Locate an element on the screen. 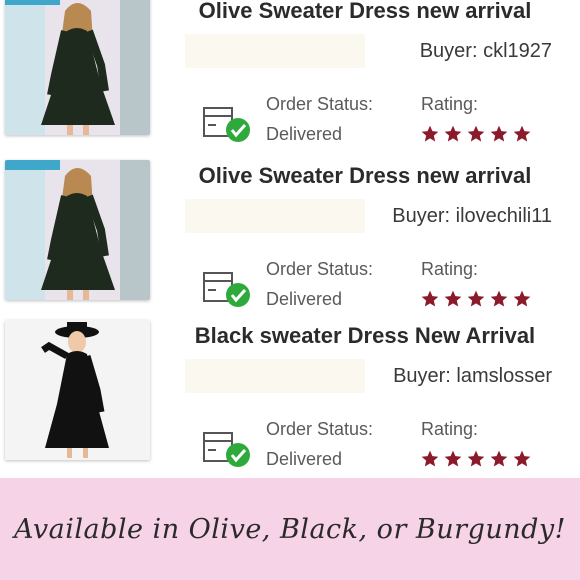 The image size is (580, 580). product-title: Black sweater Dress New Arrival is located at coordinates (365, 336).